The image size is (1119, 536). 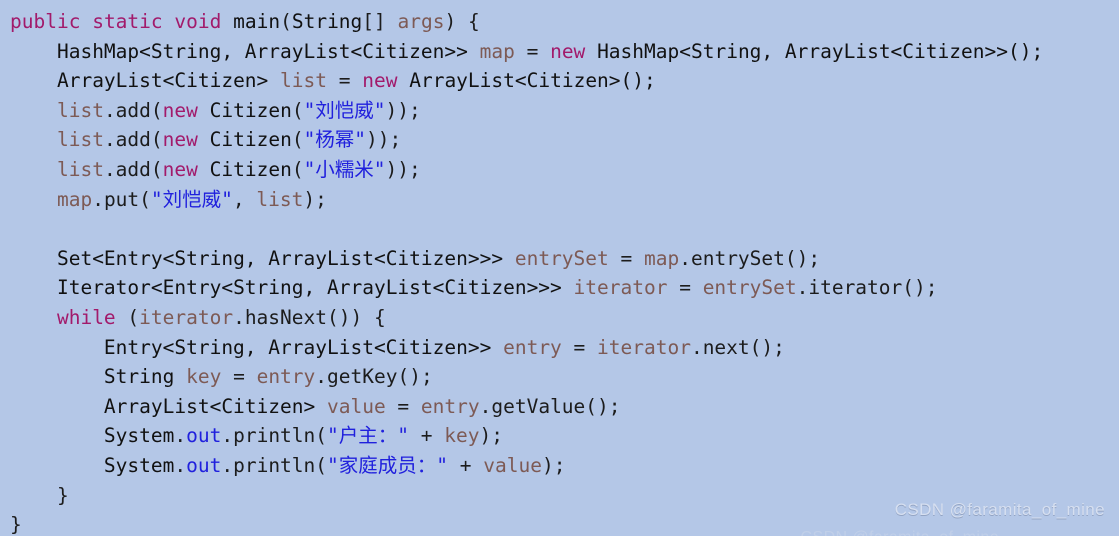 What do you see at coordinates (127, 21) in the screenshot?
I see `code-token: static` at bounding box center [127, 21].